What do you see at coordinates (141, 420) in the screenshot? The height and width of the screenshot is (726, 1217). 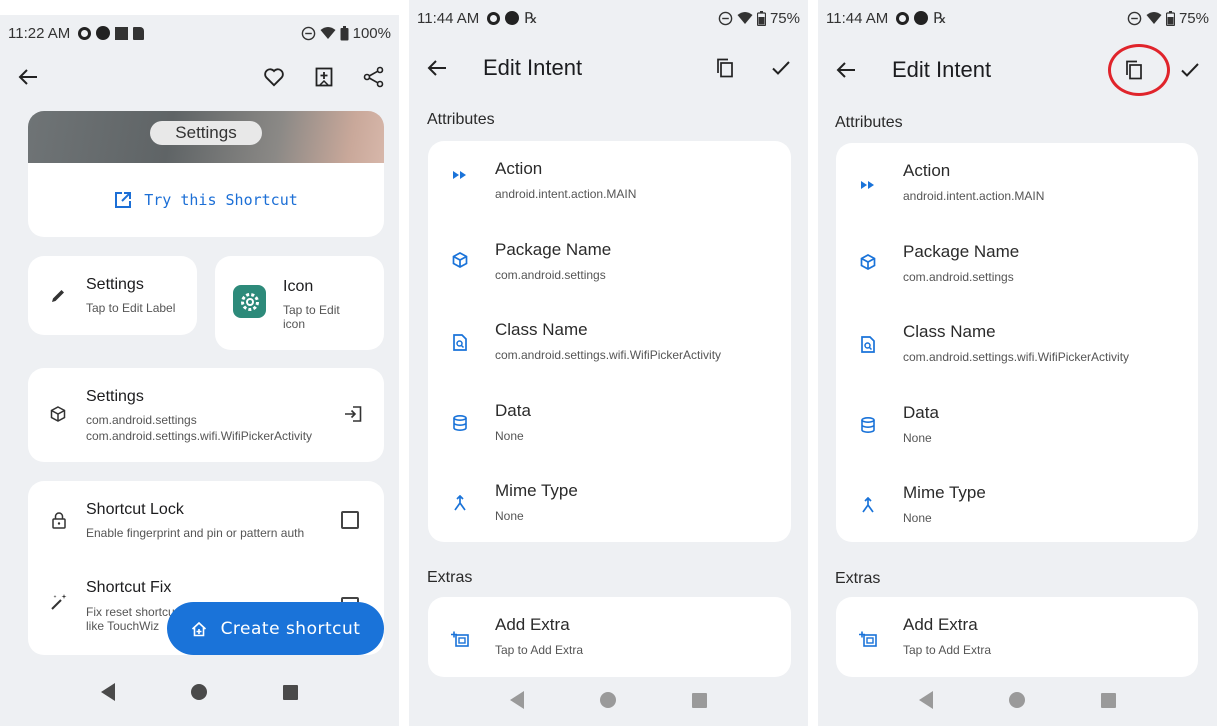 I see `intent-package: com.android.settings` at bounding box center [141, 420].